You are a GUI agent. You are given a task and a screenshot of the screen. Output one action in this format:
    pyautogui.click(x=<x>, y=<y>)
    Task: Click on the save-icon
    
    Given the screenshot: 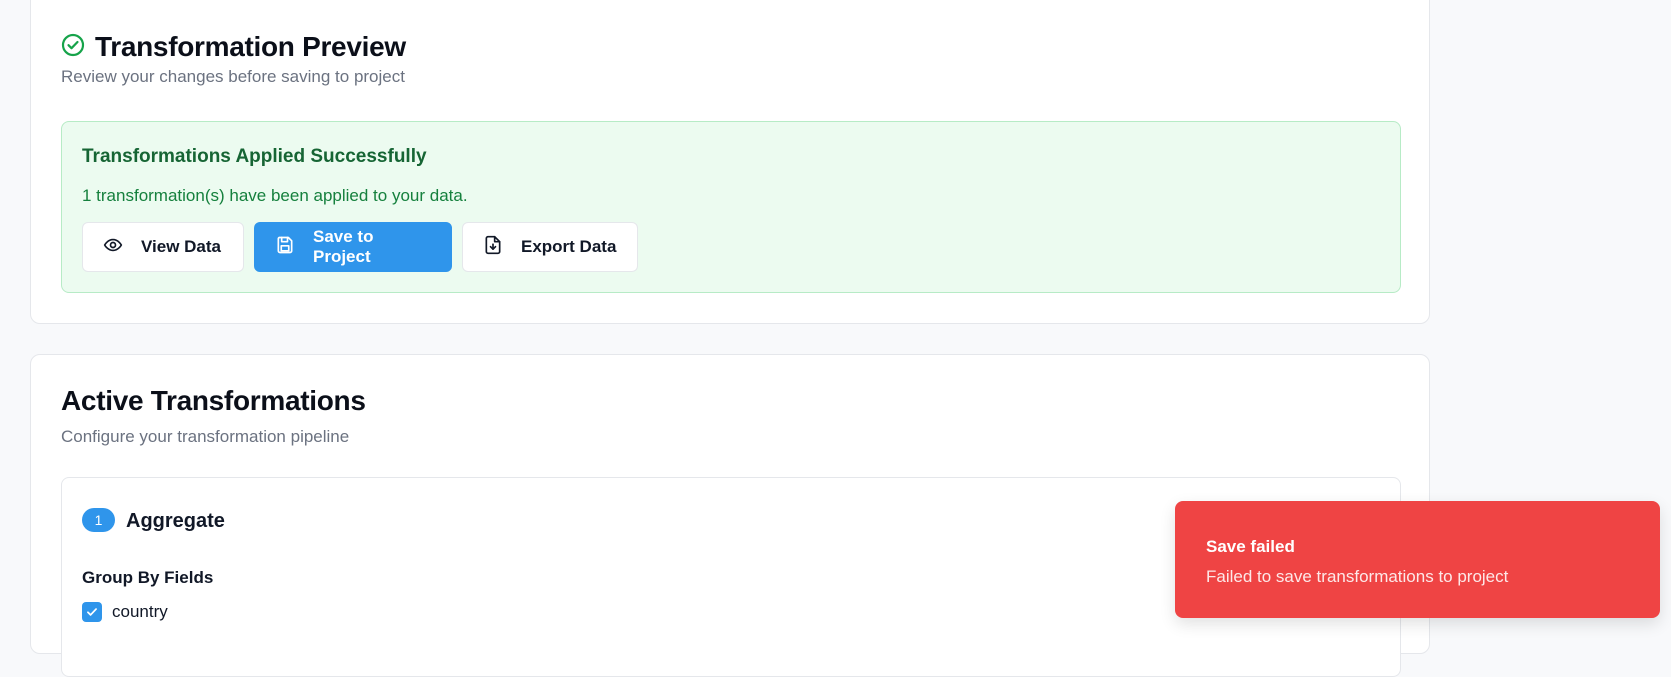 What is the action you would take?
    pyautogui.click(x=285, y=247)
    